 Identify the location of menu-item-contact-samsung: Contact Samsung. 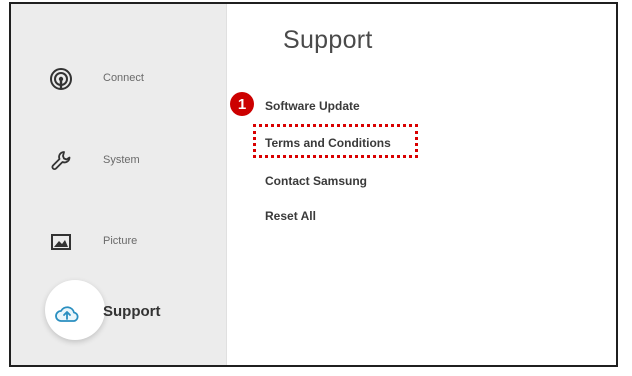
(316, 181).